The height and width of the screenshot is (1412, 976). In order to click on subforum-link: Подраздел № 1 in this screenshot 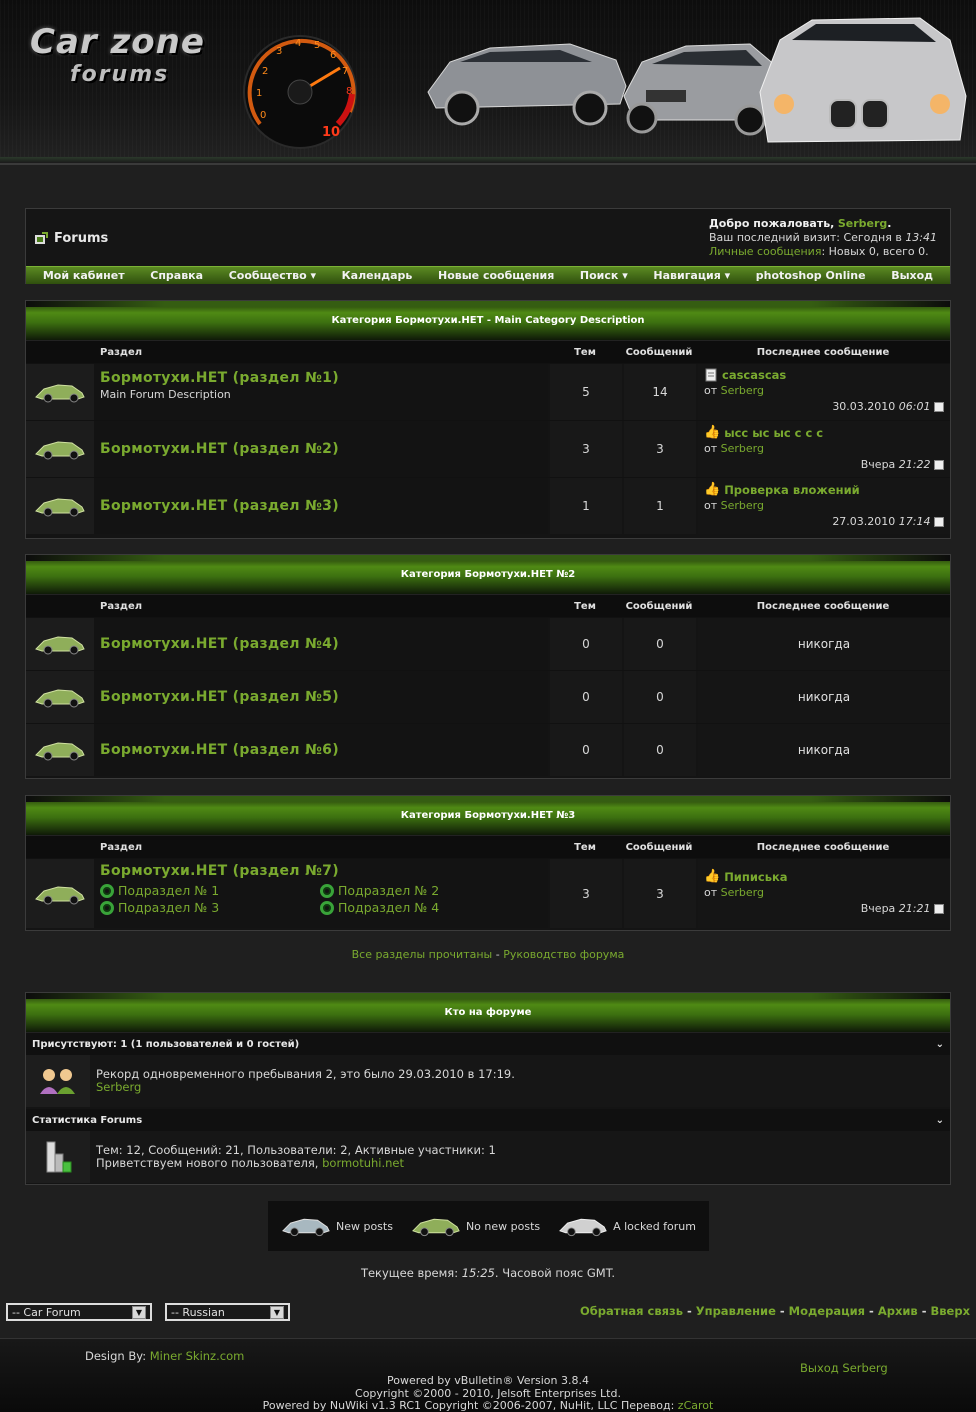, I will do `click(168, 890)`.